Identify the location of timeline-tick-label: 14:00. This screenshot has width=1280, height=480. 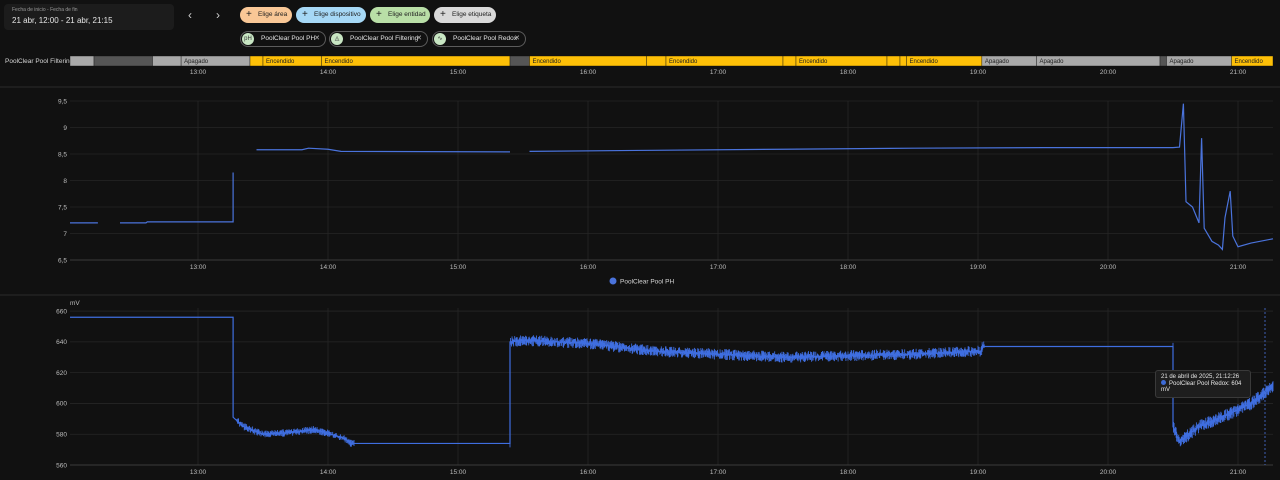
(328, 72).